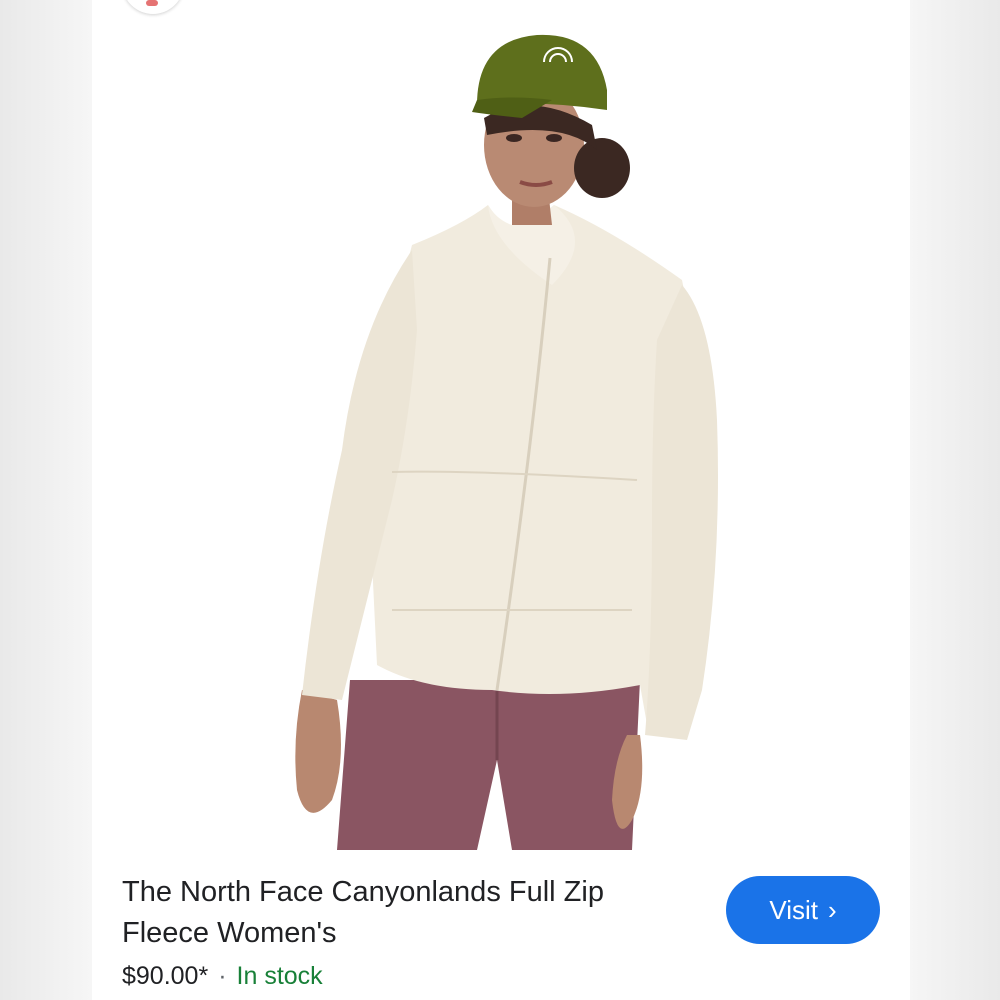  Describe the element at coordinates (46, 500) in the screenshot. I see `left-backdrop` at that location.